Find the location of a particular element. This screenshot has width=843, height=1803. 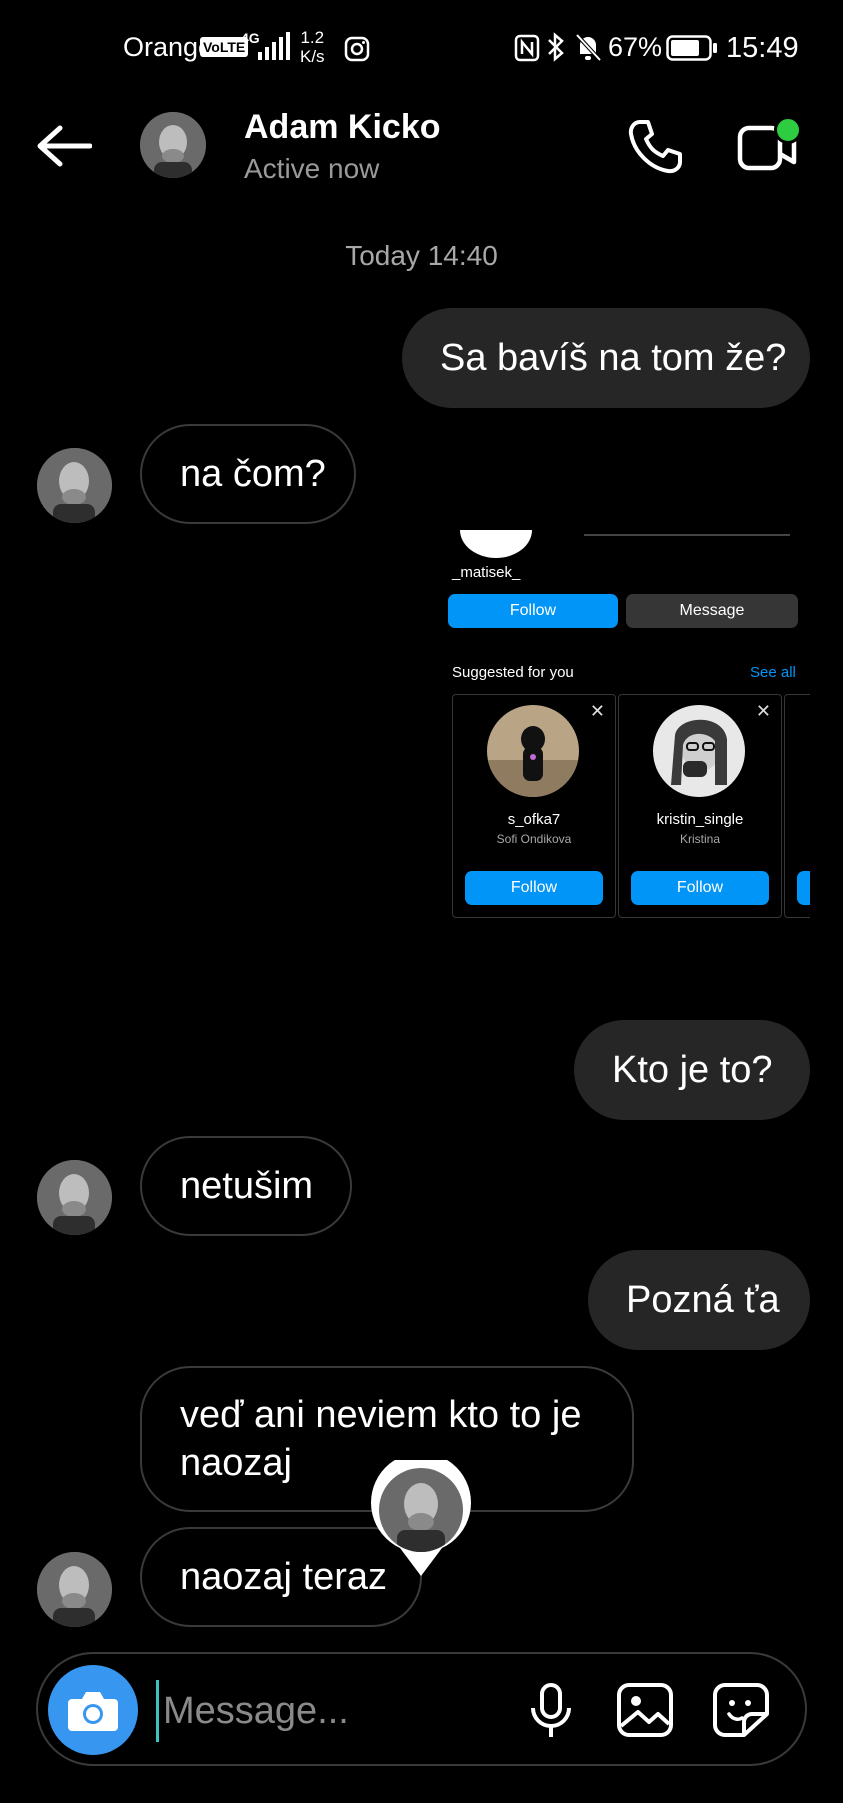

suggestion-fullname: Kristina is located at coordinates (699, 839).